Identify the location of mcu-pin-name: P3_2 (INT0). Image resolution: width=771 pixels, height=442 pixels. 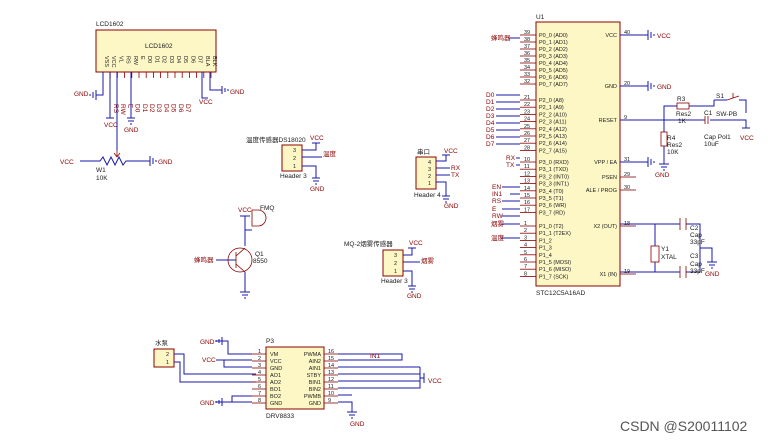
(554, 177).